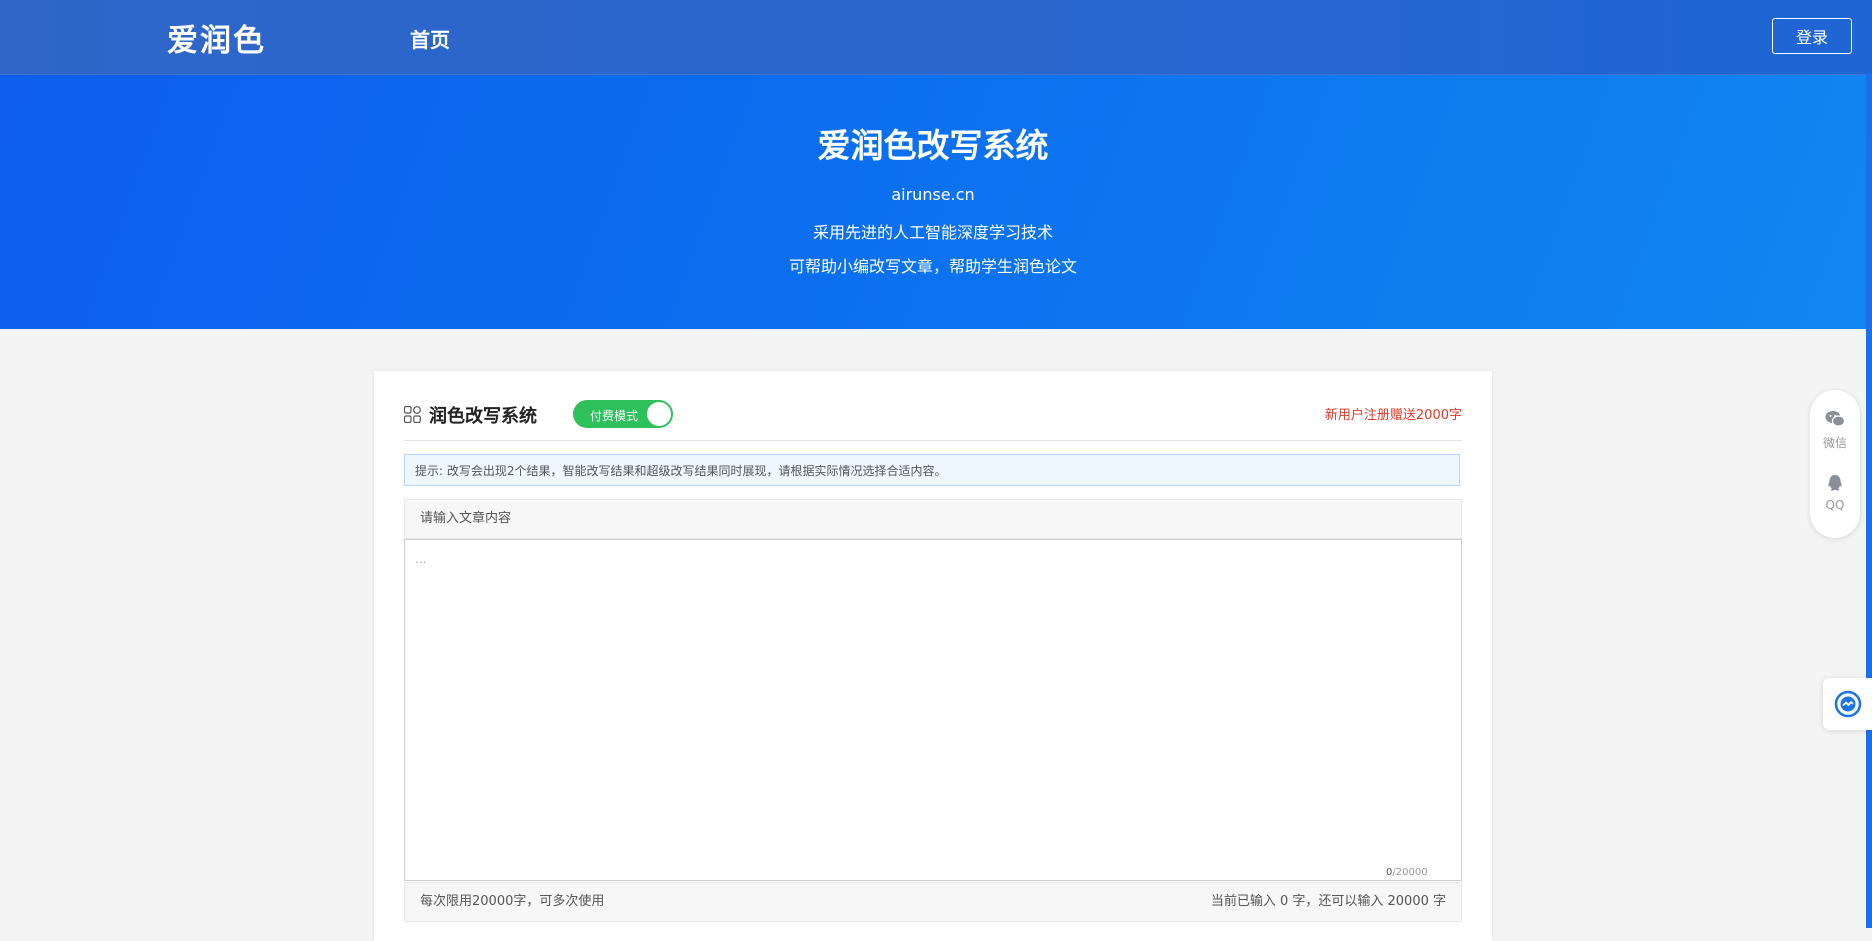  Describe the element at coordinates (933, 902) in the screenshot. I see `input-footer: 每次限用20000字，可多次使用 当前已输入 0 字，还可以输入 20000 字` at that location.